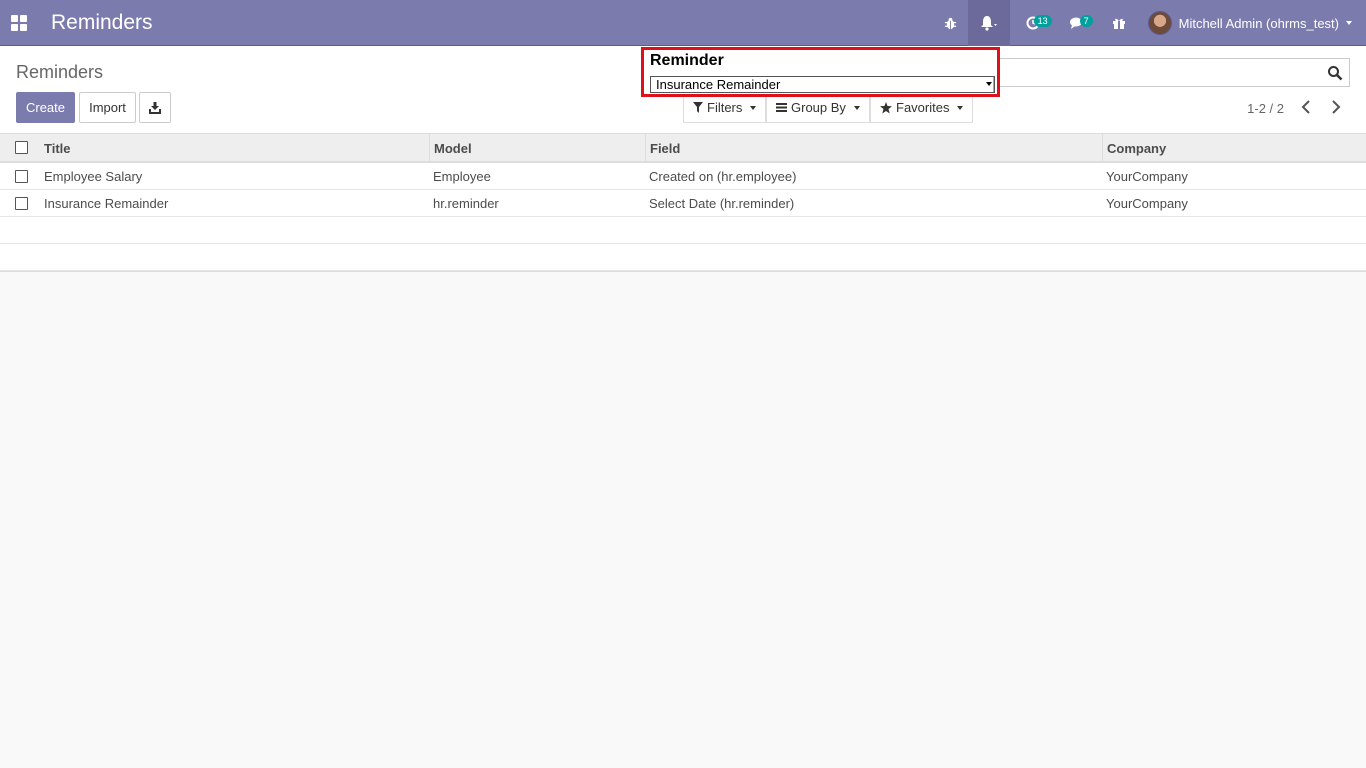 This screenshot has height=768, width=1366. I want to click on column-header-title: Title, so click(55, 148).